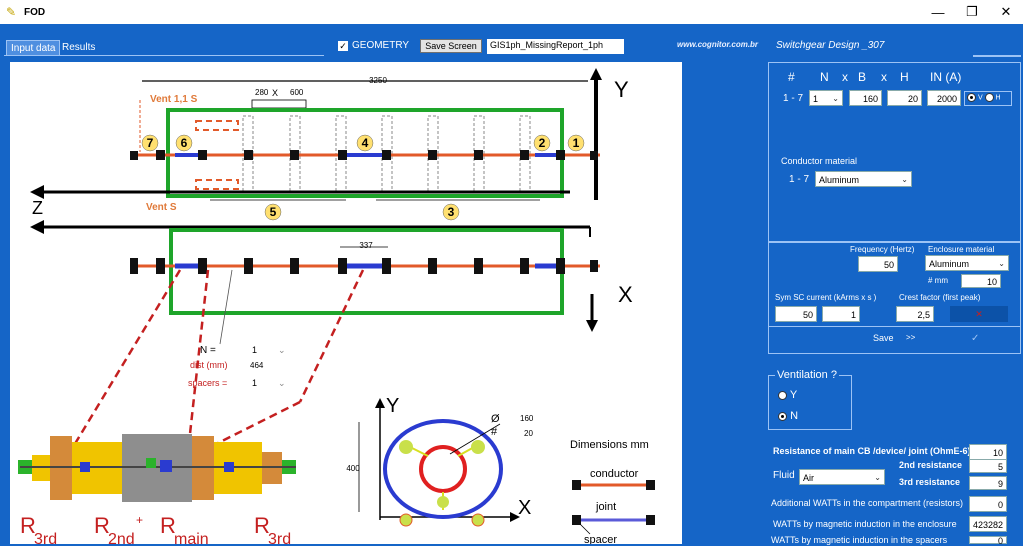 Image resolution: width=1023 pixels, height=546 pixels. What do you see at coordinates (784, 475) in the screenshot?
I see `fluid-label: Fluid` at bounding box center [784, 475].